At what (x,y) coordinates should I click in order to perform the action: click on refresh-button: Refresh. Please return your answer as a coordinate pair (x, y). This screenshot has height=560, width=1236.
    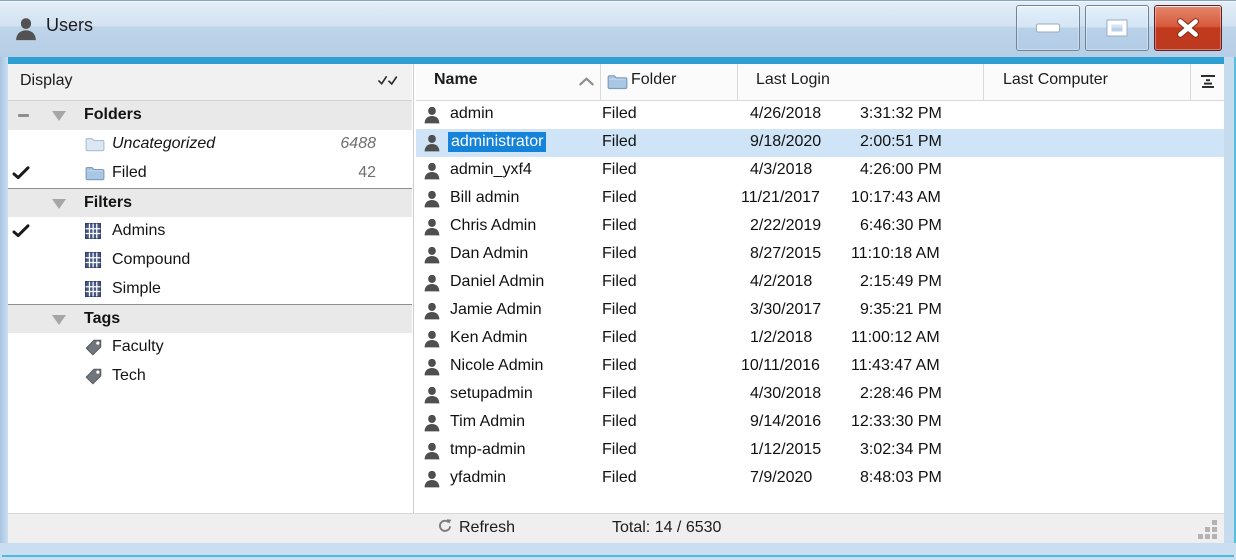
    Looking at the image, I should click on (476, 527).